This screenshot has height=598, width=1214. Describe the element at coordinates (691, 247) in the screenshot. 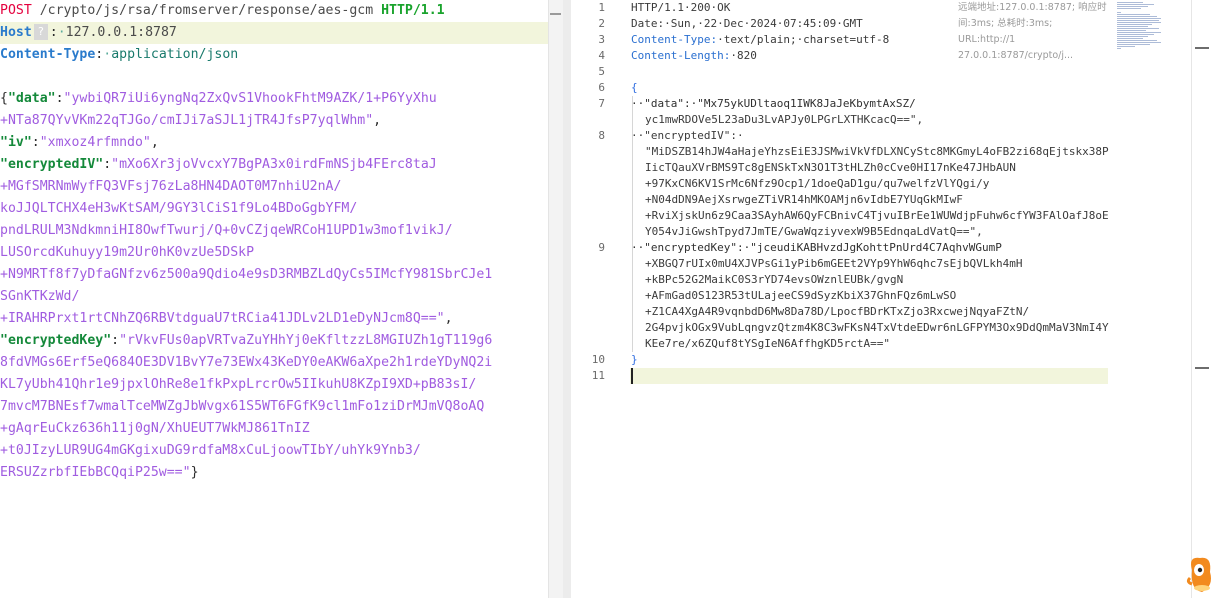

I see `json-encrypted-key-key: ··"encryptedKey":·` at that location.